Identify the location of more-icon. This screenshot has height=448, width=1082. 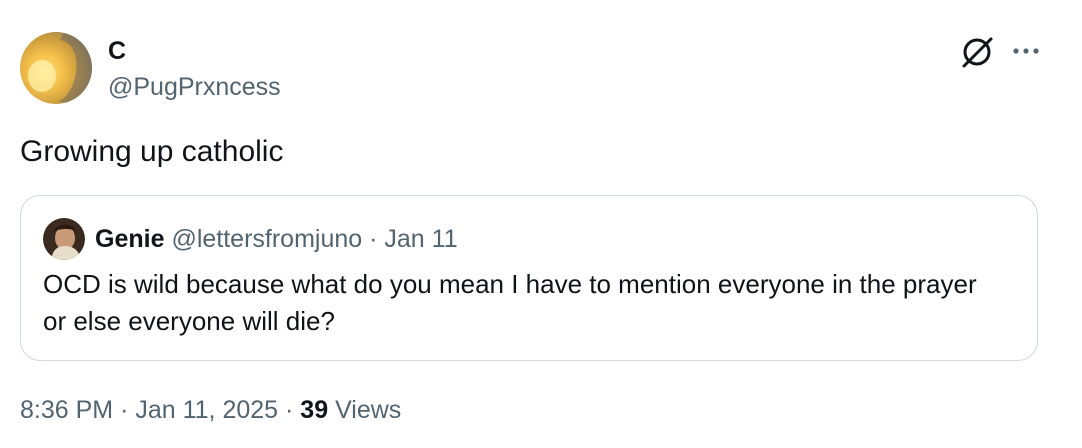
(1026, 51).